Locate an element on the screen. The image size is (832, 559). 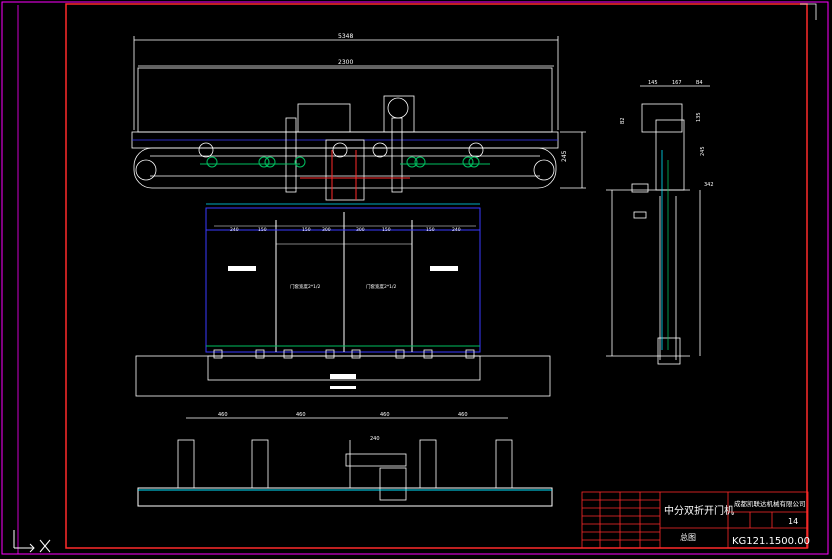
dim-bottom-detail: 240 is located at coordinates (375, 439).